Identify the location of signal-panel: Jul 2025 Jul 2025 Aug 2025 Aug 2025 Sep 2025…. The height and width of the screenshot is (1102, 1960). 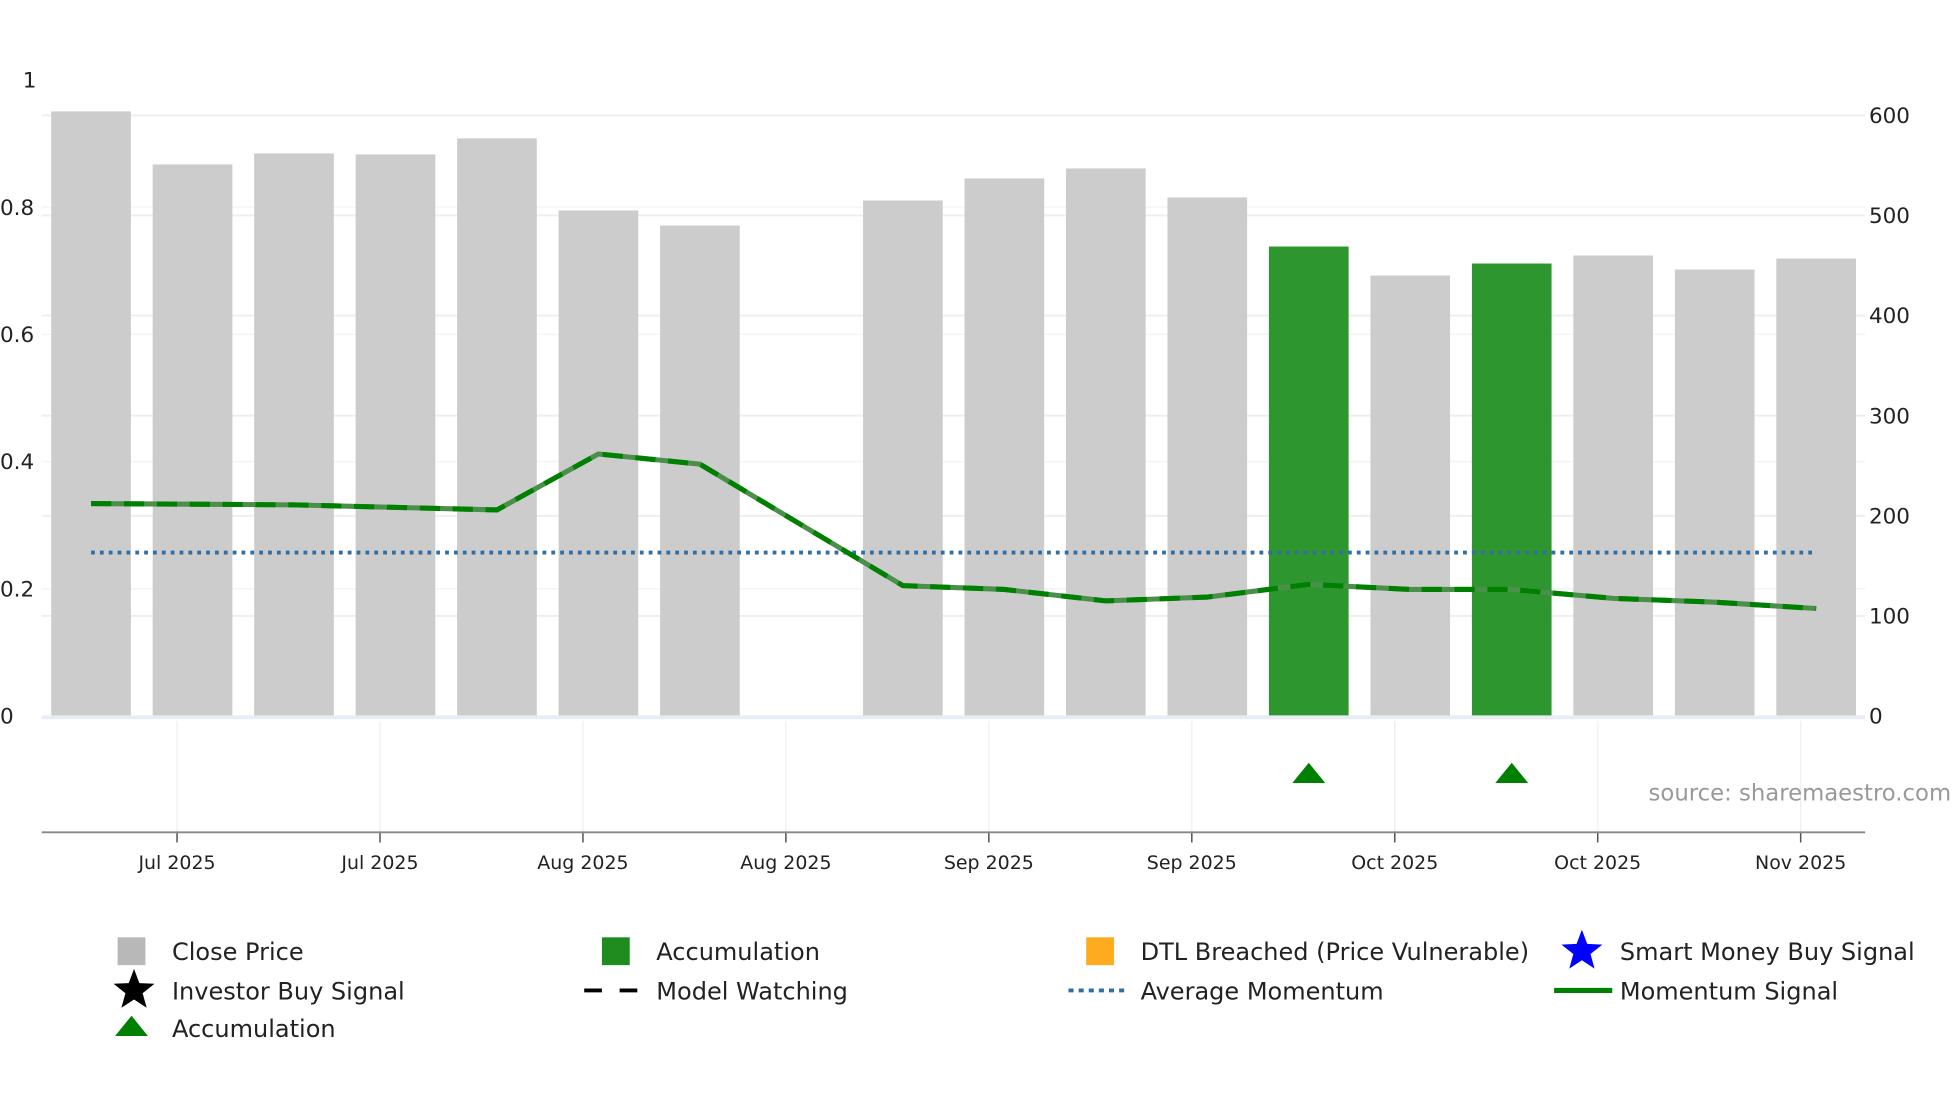
(953, 797).